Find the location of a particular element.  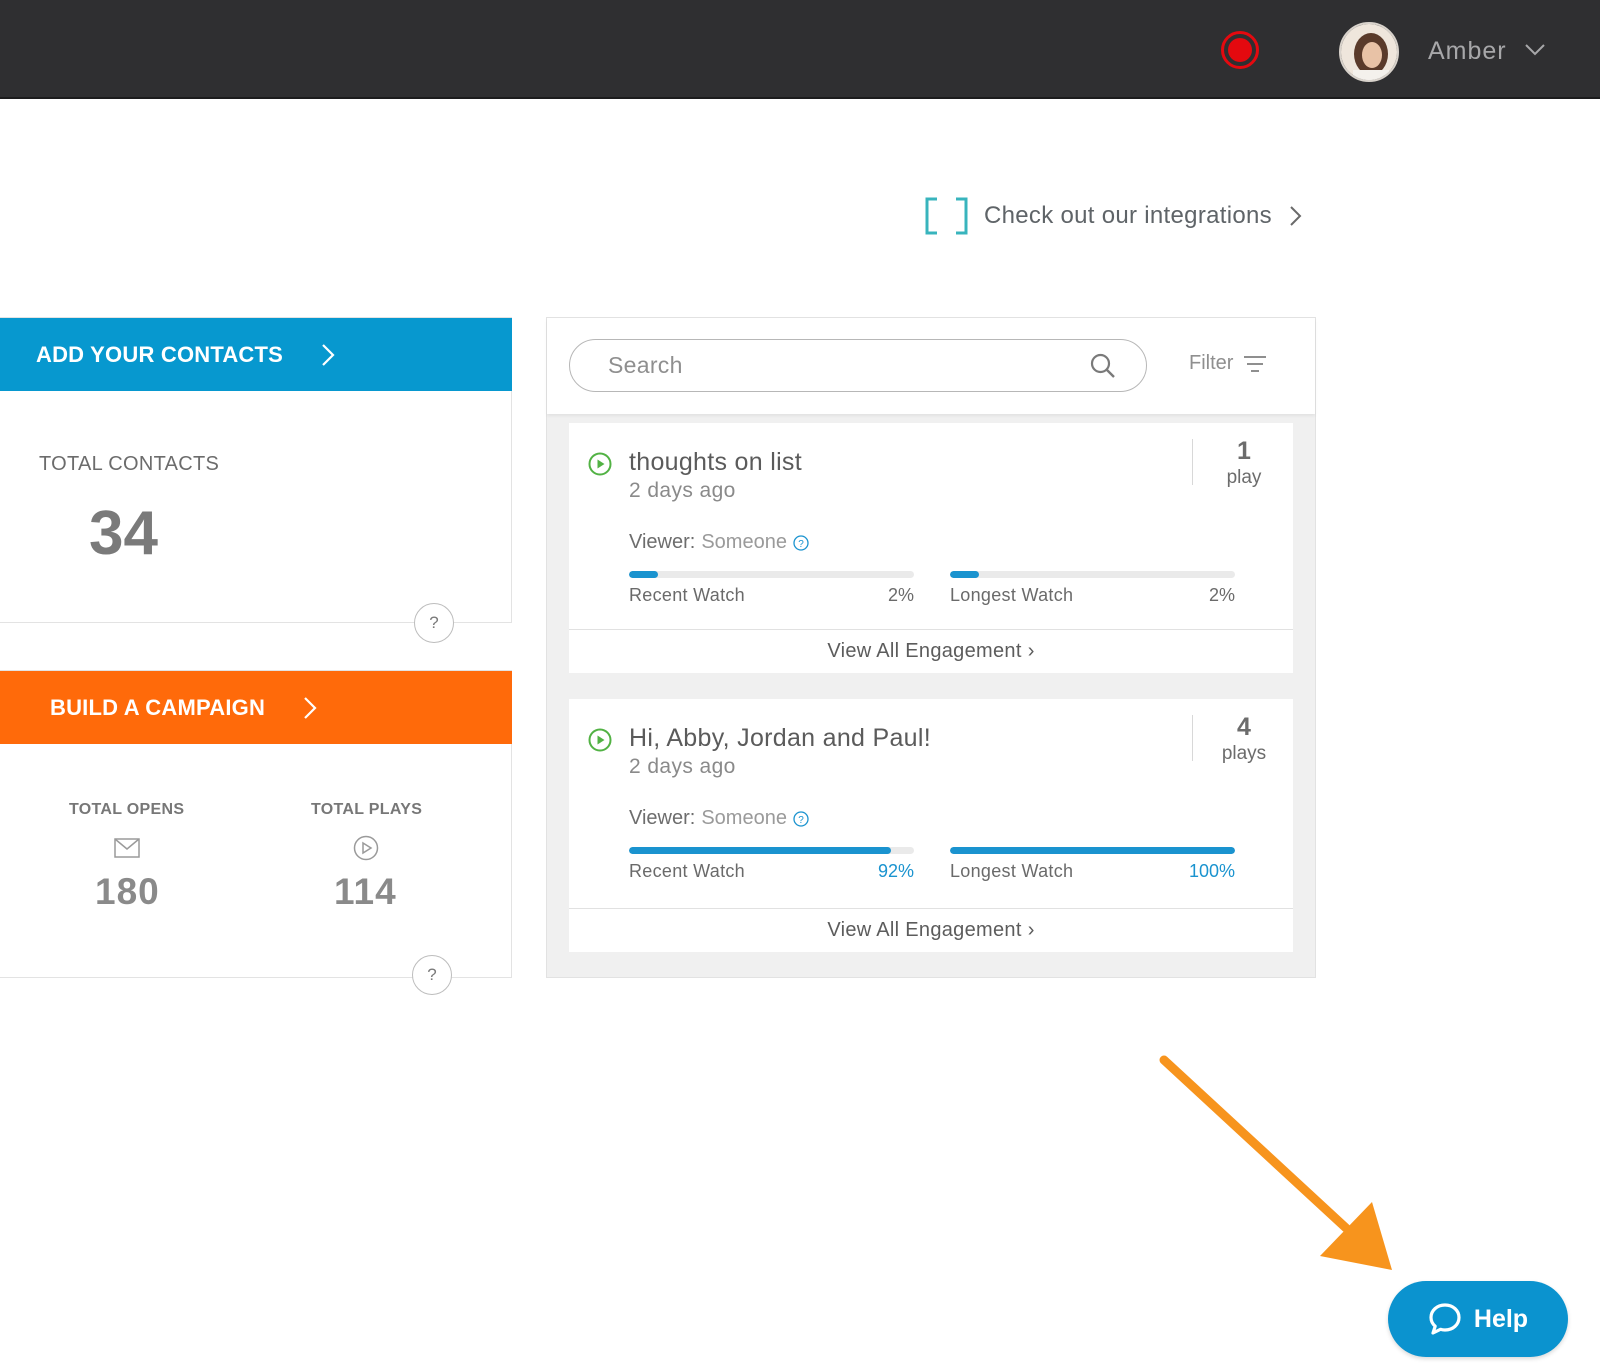

total-plays-label: TOTAL PLAYS is located at coordinates (367, 809).